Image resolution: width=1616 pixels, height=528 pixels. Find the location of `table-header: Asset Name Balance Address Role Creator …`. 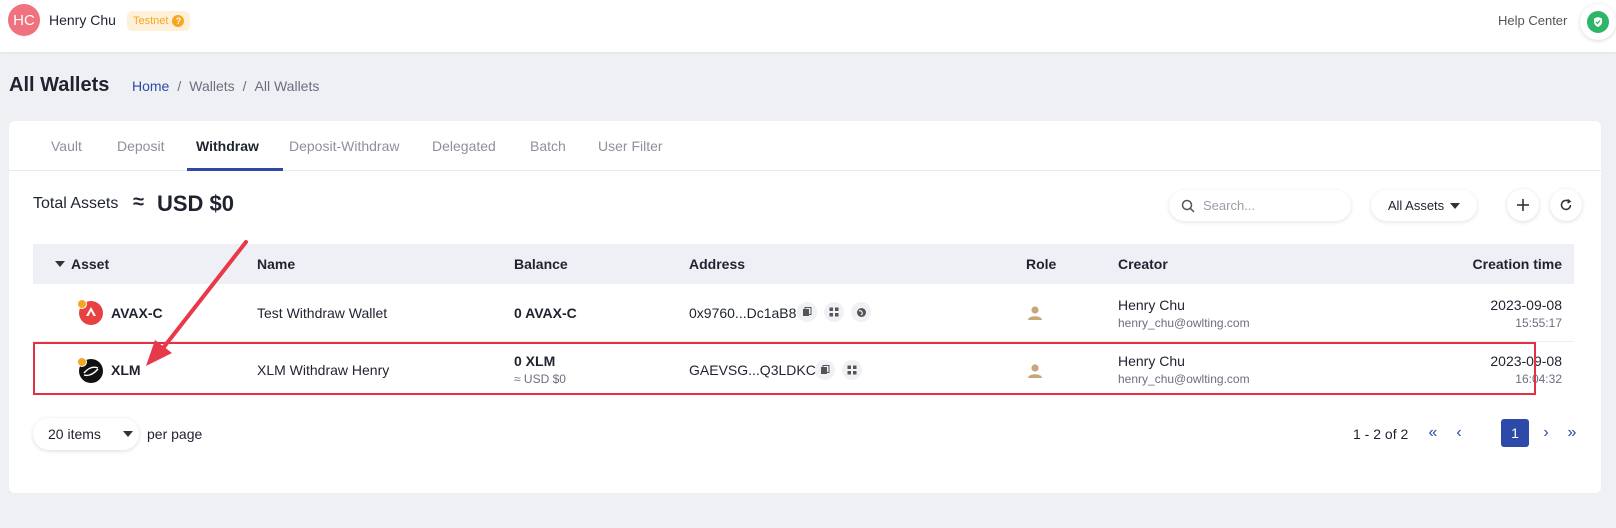

table-header: Asset Name Balance Address Role Creator … is located at coordinates (803, 264).